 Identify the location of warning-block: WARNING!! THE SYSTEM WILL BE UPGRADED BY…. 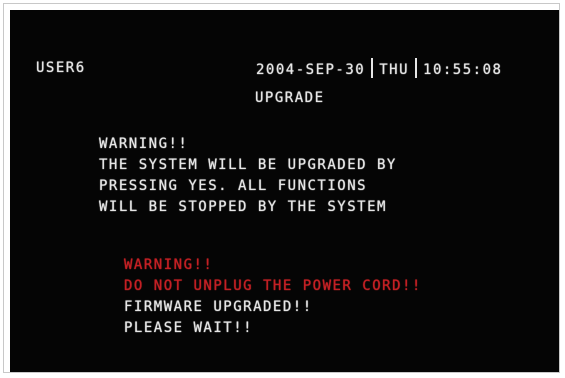
(248, 176).